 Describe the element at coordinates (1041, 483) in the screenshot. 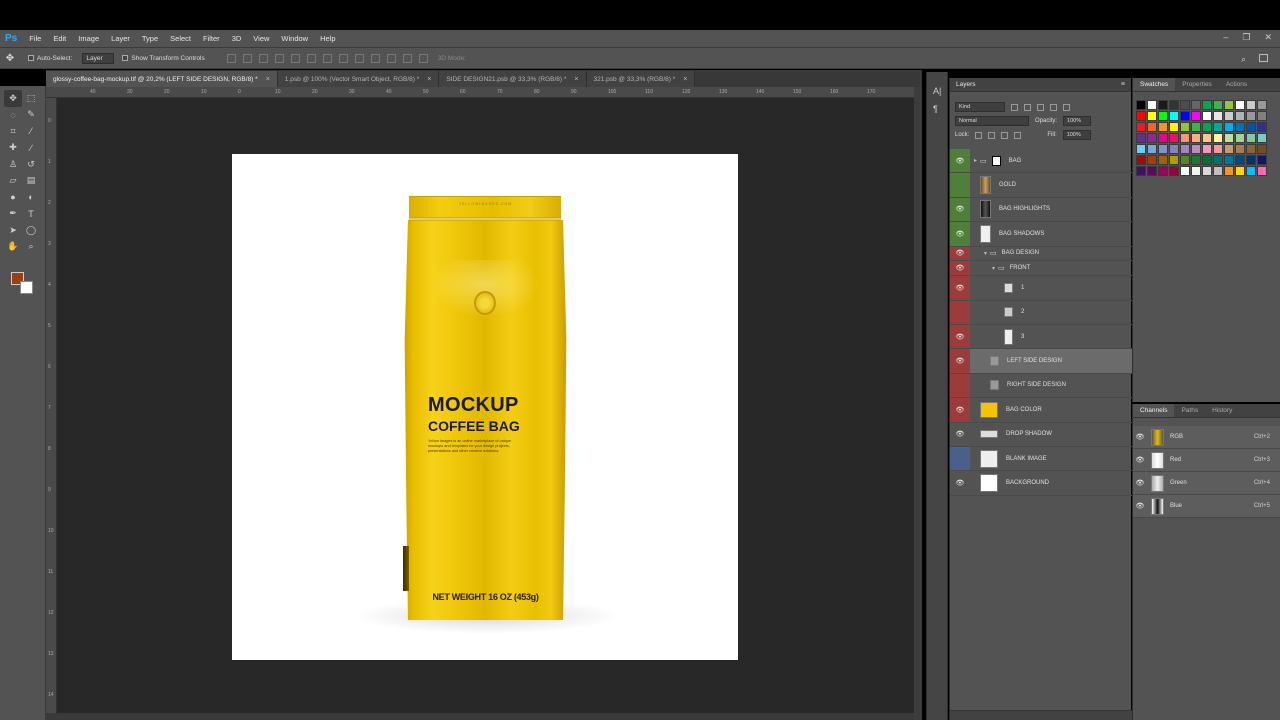

I see `layer-row: 👁 BACKGROUND` at that location.